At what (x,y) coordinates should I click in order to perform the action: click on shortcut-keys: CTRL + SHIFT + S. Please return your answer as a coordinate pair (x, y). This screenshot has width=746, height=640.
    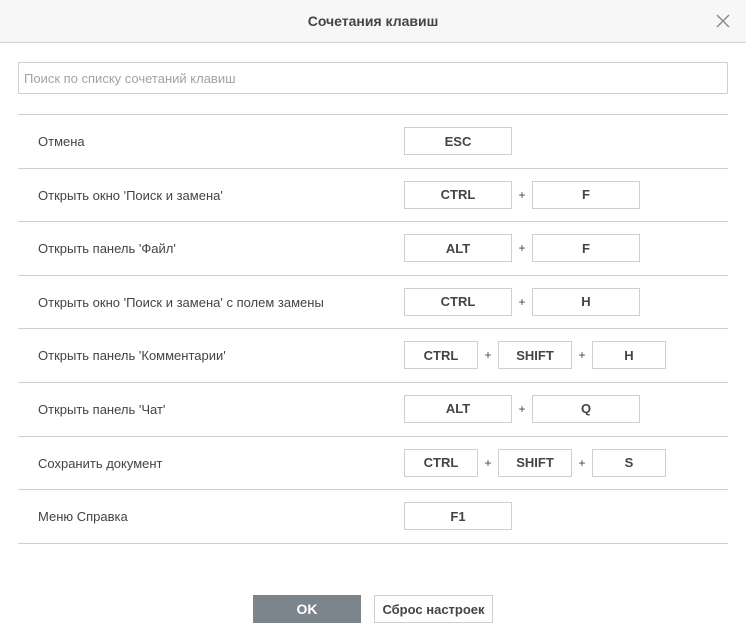
    Looking at the image, I should click on (535, 462).